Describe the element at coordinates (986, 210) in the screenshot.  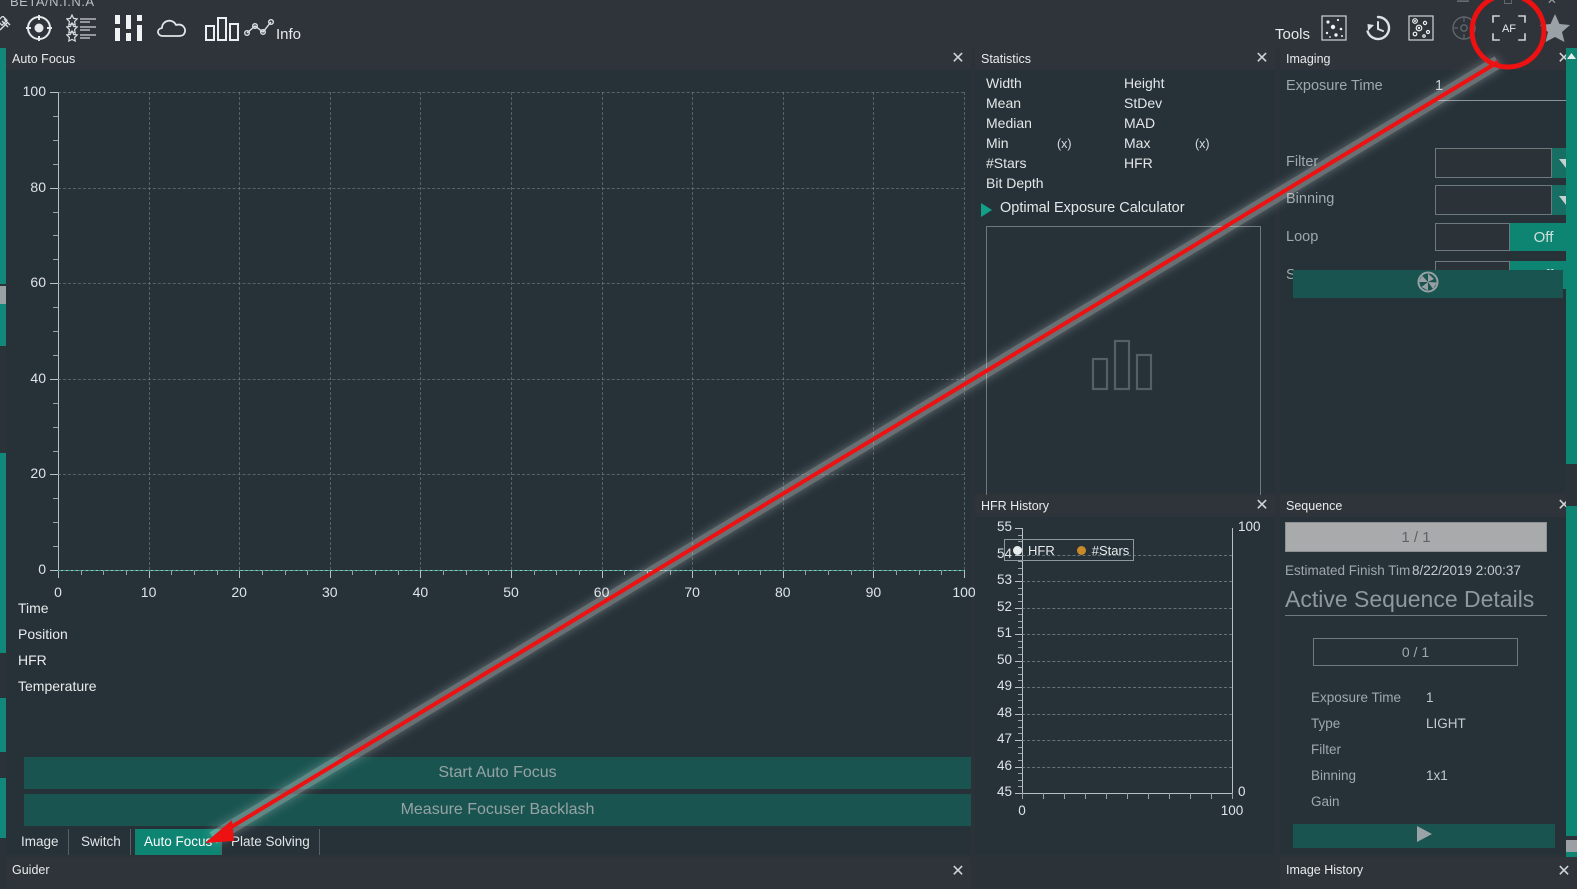
I see `expander-triangle-icon` at that location.